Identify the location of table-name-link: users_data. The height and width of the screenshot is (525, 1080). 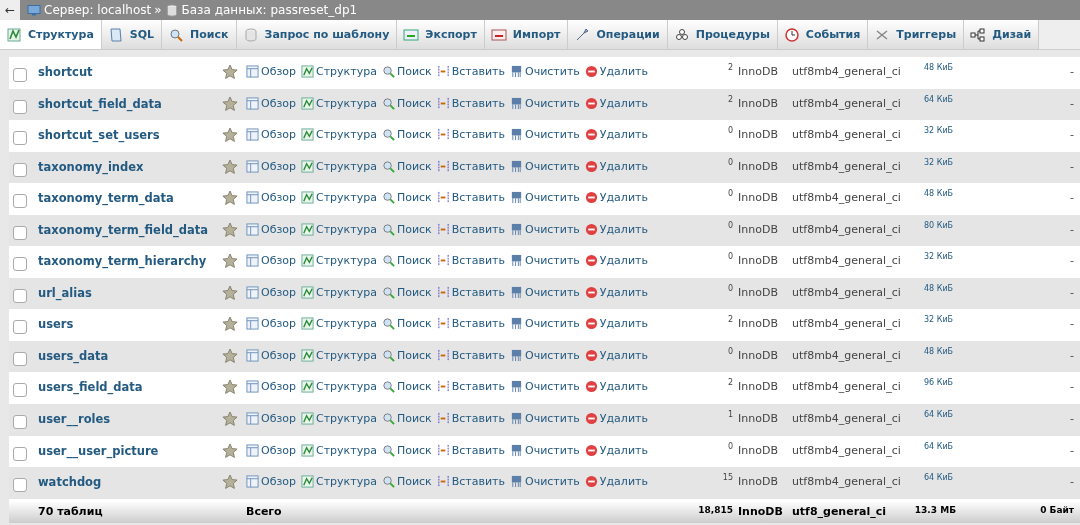
(73, 355).